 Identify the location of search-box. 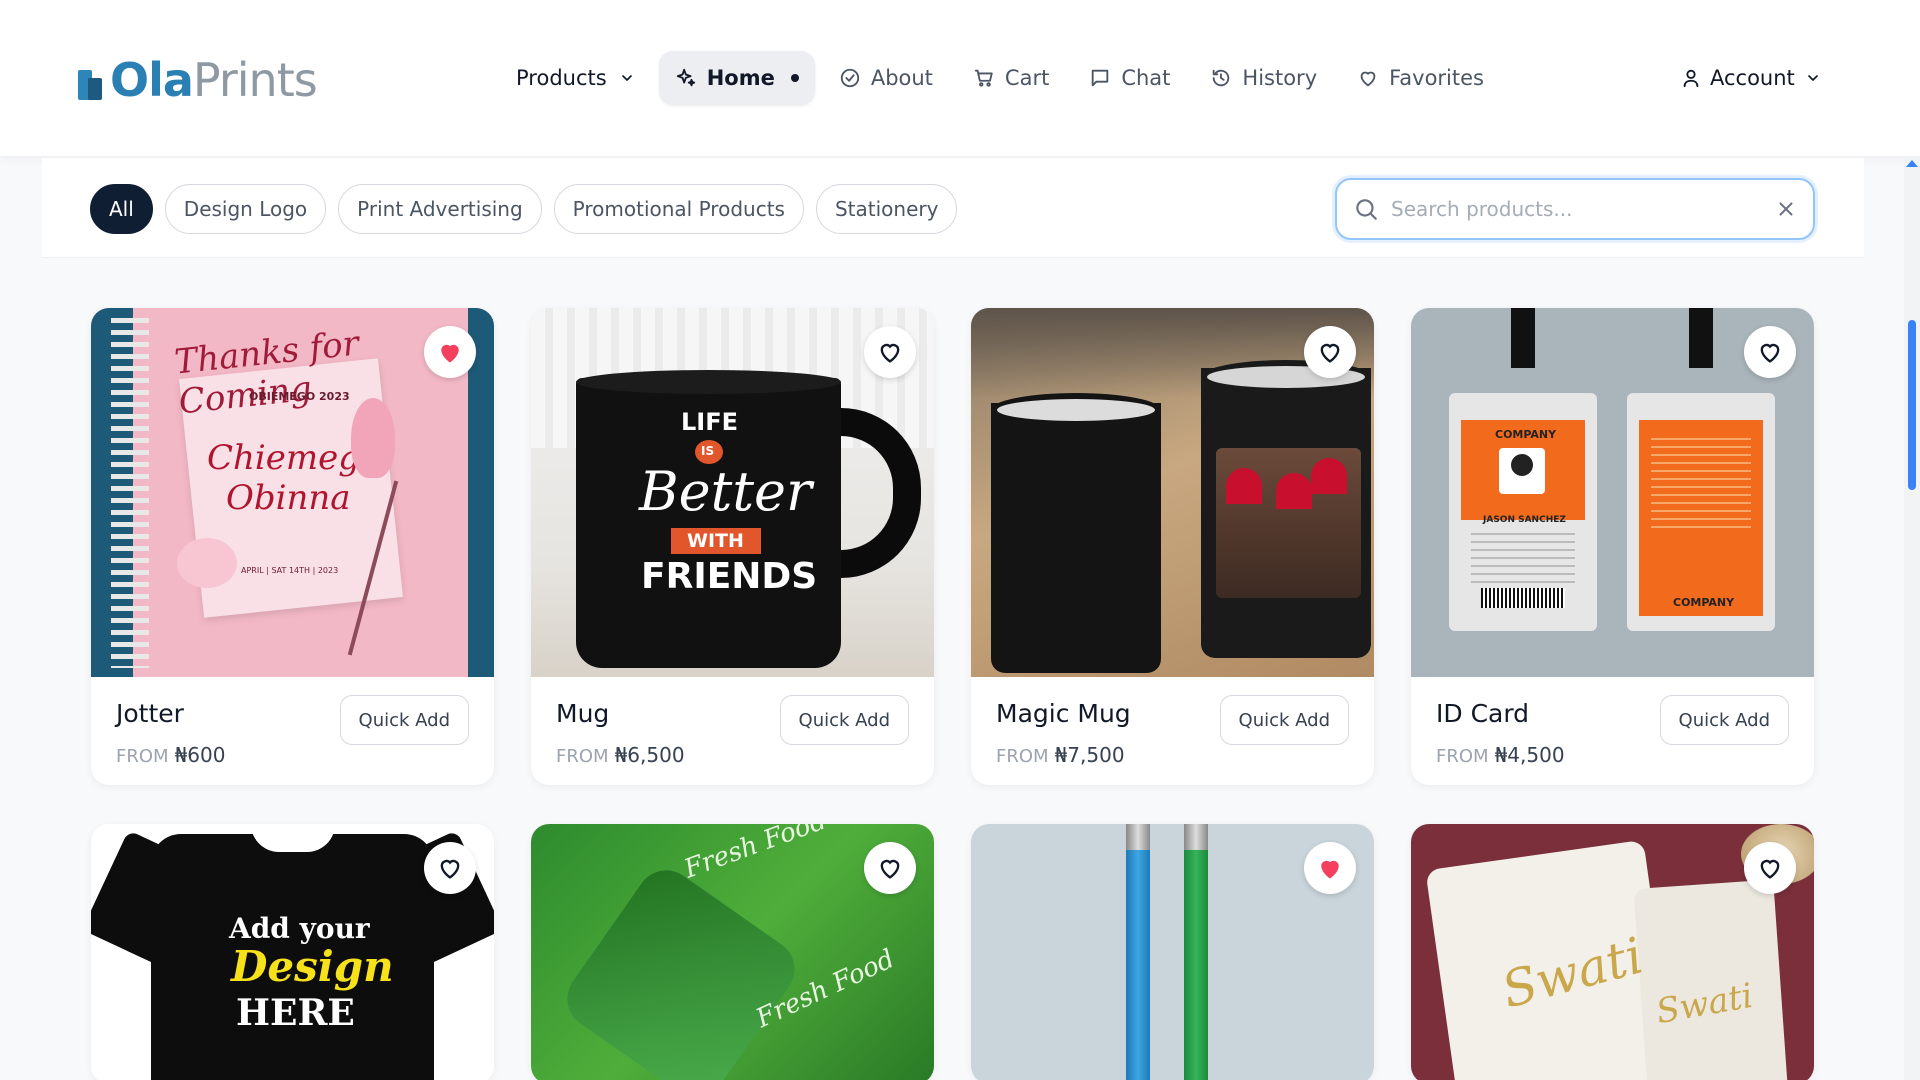
(1575, 209).